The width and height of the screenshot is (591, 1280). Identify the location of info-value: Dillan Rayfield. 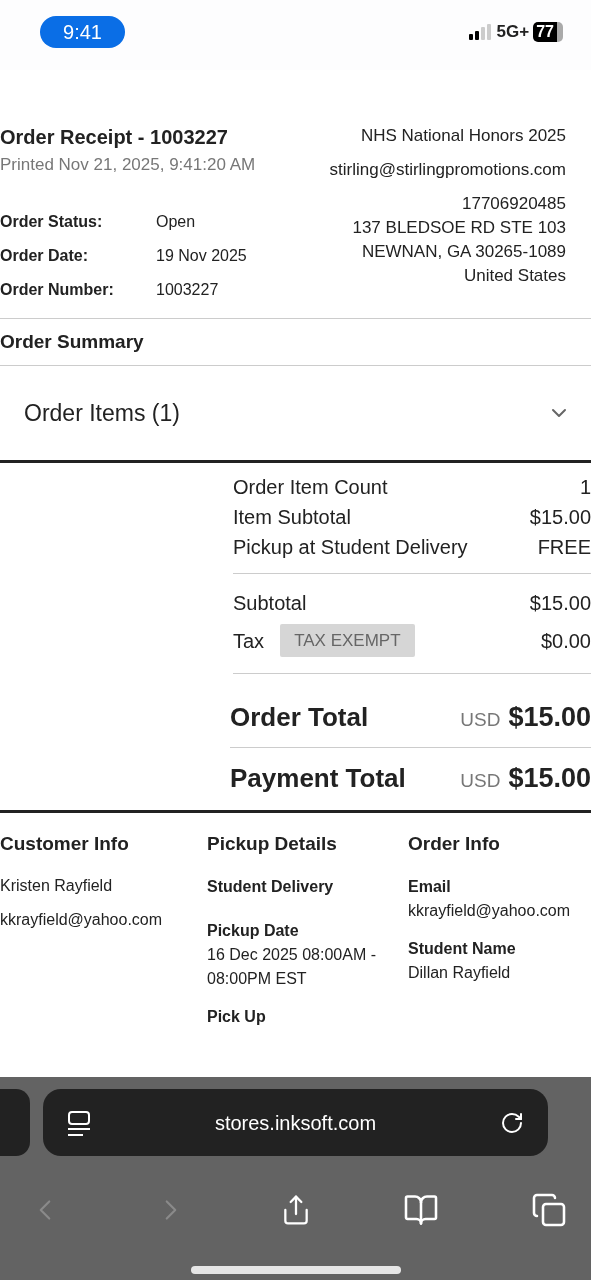
(460, 973).